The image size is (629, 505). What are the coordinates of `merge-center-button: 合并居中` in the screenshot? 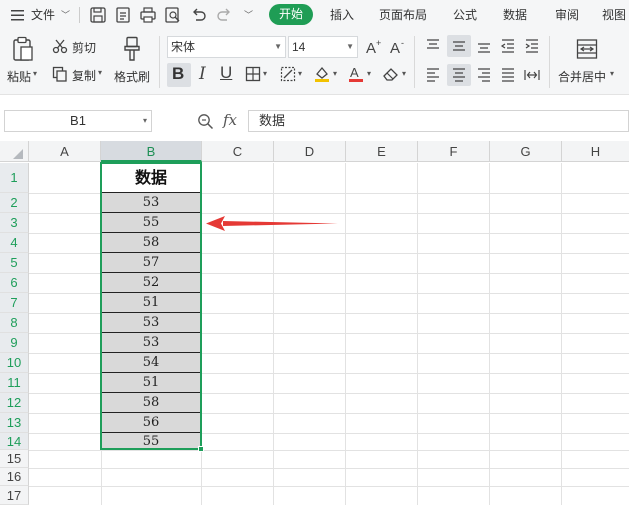 It's located at (582, 76).